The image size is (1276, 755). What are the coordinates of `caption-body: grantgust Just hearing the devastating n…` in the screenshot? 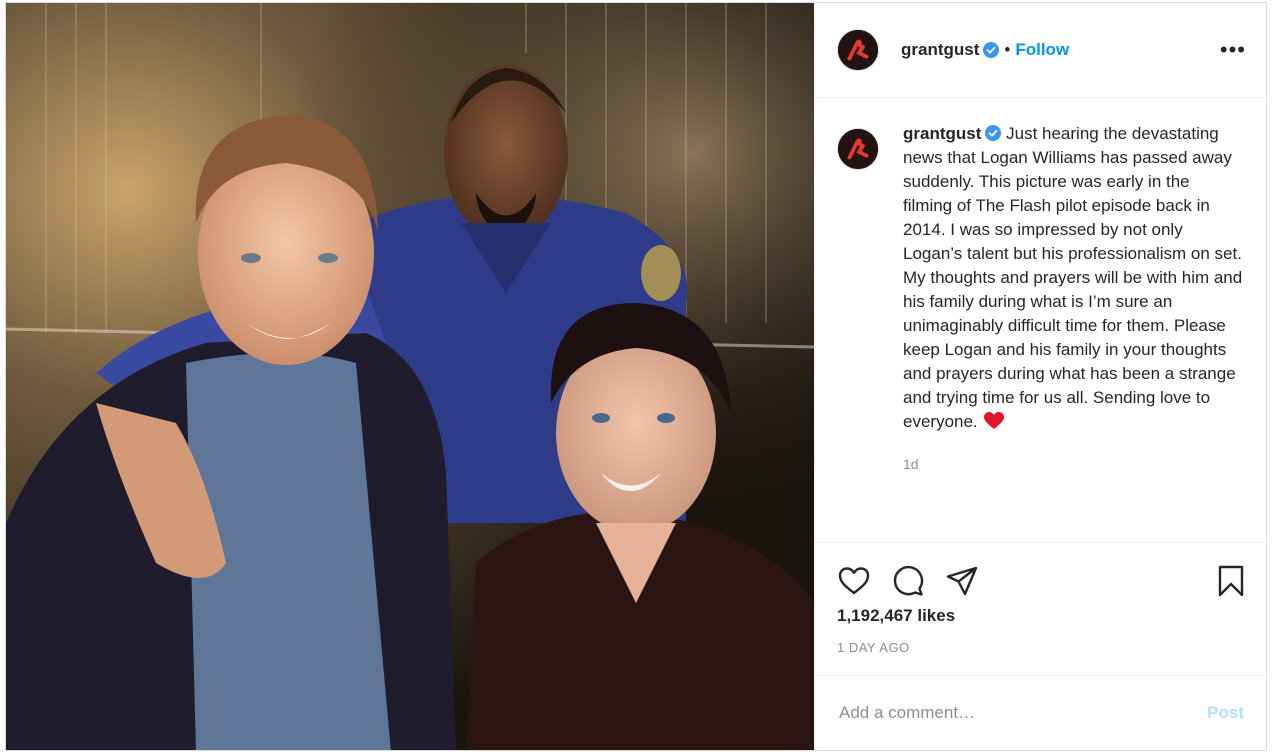 It's located at (1073, 333).